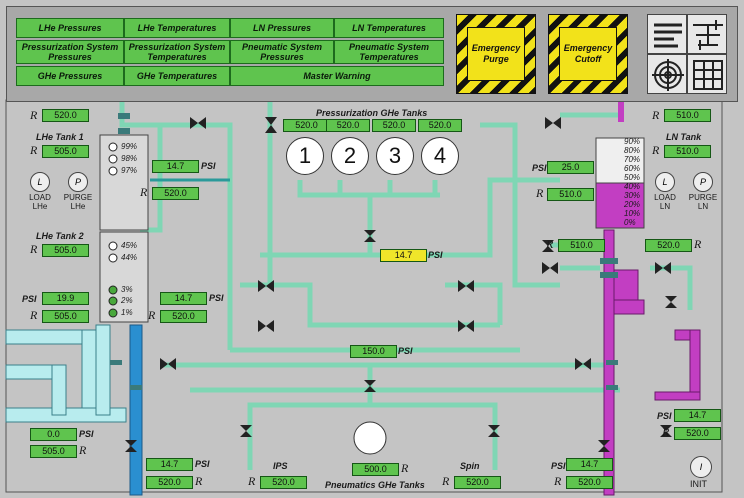 This screenshot has height=498, width=744. What do you see at coordinates (703, 182) in the screenshot?
I see `purge-ln-button: P` at bounding box center [703, 182].